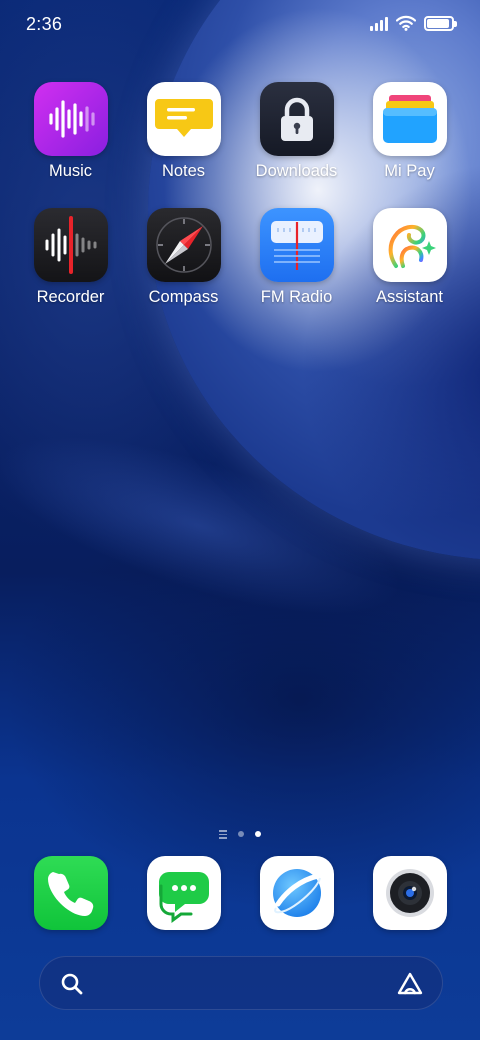  Describe the element at coordinates (240, 25) in the screenshot. I see `status-bar: 2:36` at that location.